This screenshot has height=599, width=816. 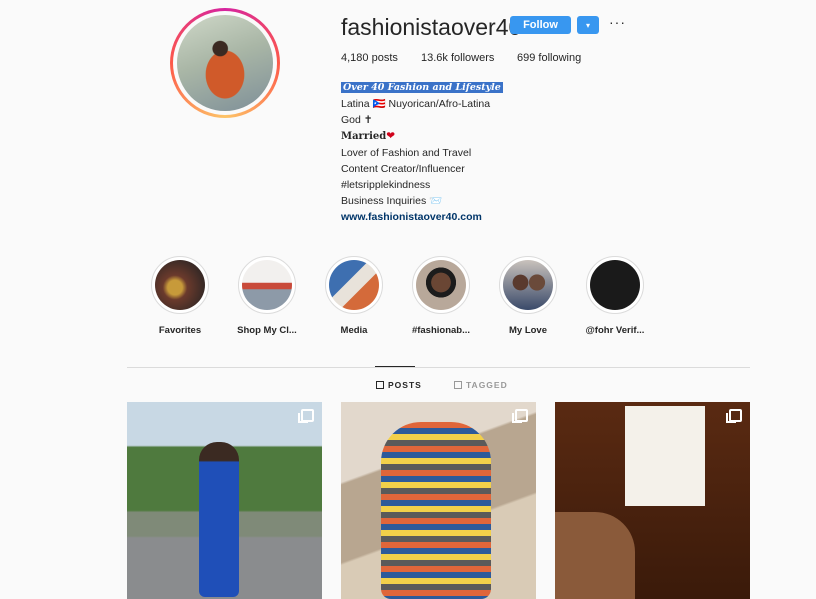 What do you see at coordinates (405, 385) in the screenshot?
I see `tab-posts-label: POSTS` at bounding box center [405, 385].